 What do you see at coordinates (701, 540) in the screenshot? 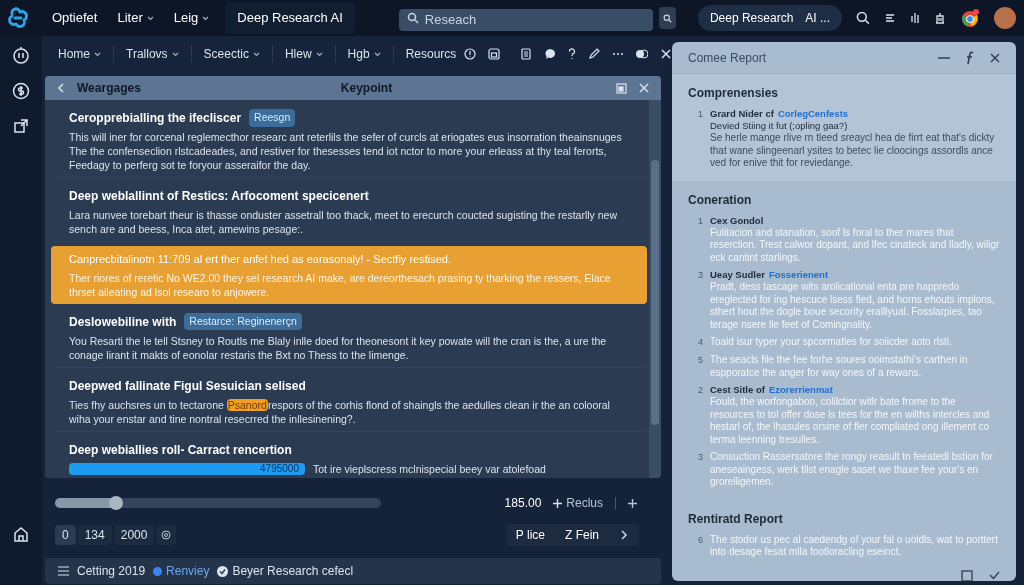
I see `entry-number: 6` at bounding box center [701, 540].